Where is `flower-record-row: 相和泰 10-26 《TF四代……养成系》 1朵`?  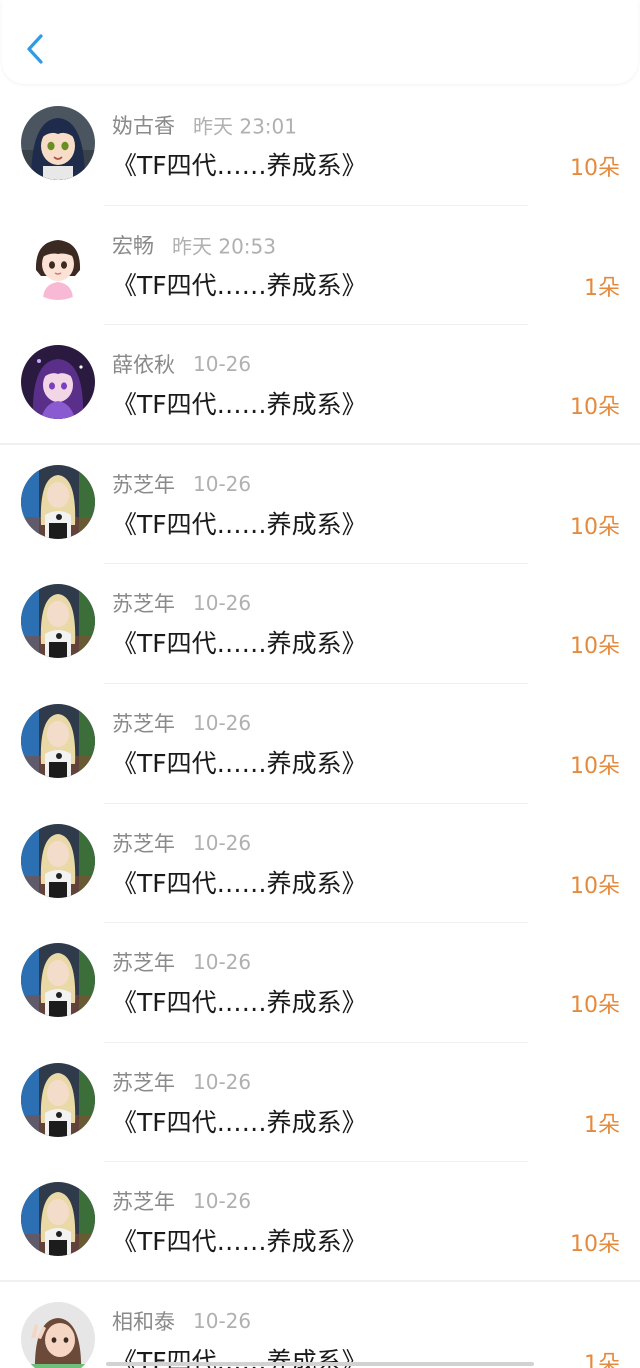
flower-record-row: 相和泰 10-26 《TF四代……养成系》 1朵 is located at coordinates (320, 1324).